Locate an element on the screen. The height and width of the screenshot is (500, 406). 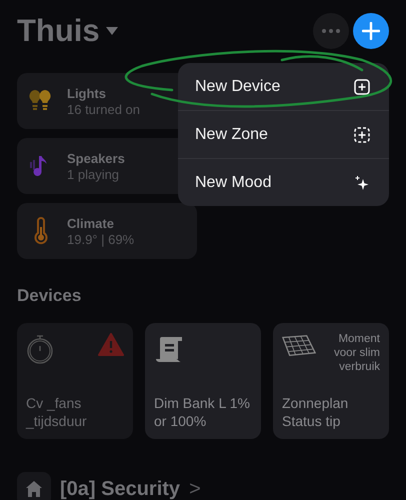
dropdown-caret-icon is located at coordinates (112, 31).